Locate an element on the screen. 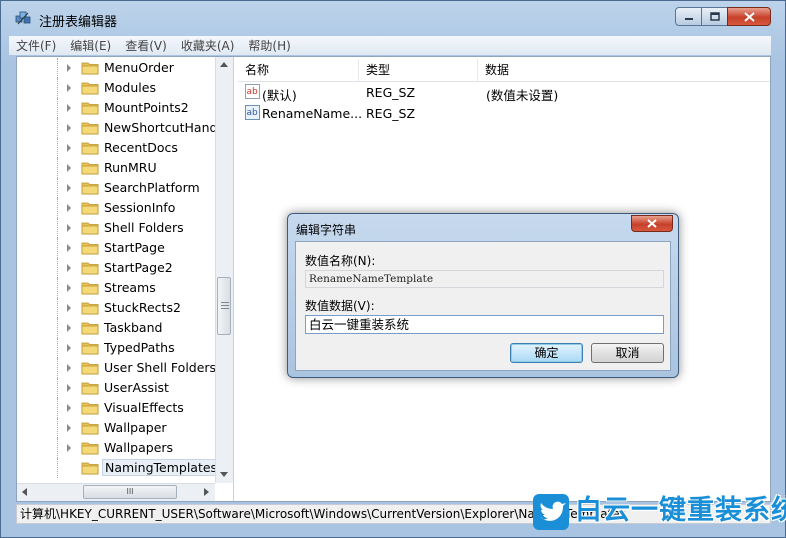 This screenshot has height=538, width=786. caption-buttons is located at coordinates (723, 16).